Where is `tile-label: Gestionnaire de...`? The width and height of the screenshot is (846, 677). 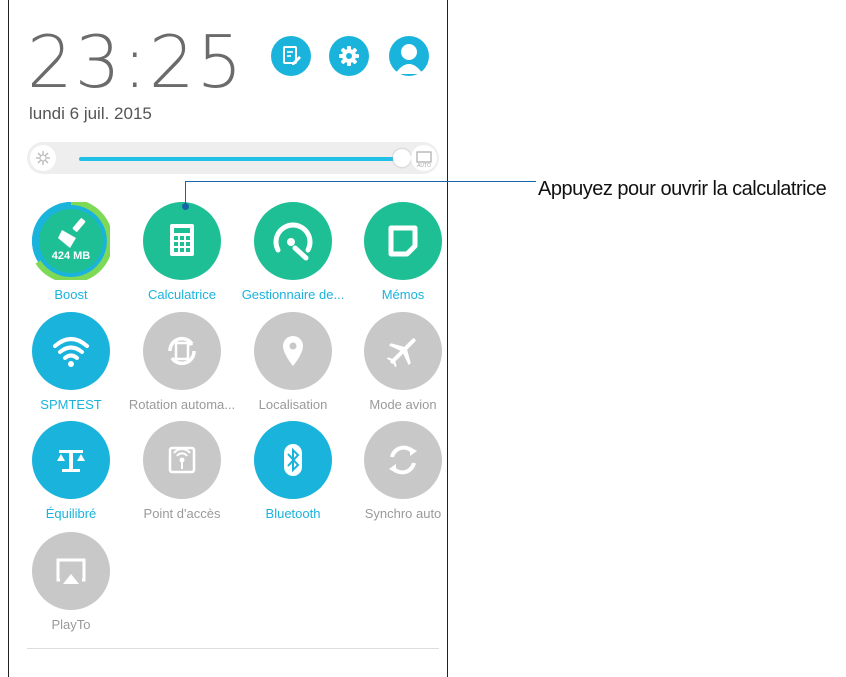
tile-label: Gestionnaire de... is located at coordinates (293, 294).